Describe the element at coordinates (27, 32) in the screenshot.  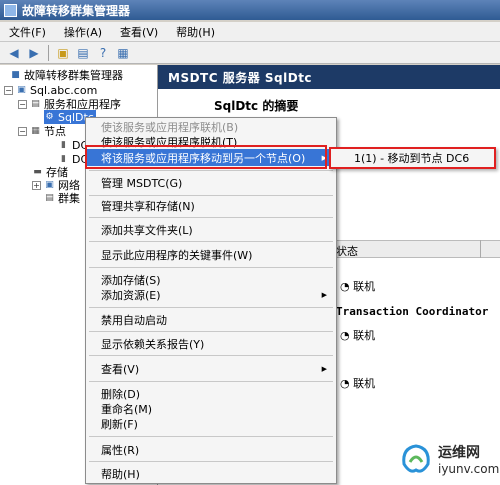
I see `menu-file: 文件(F)` at that location.